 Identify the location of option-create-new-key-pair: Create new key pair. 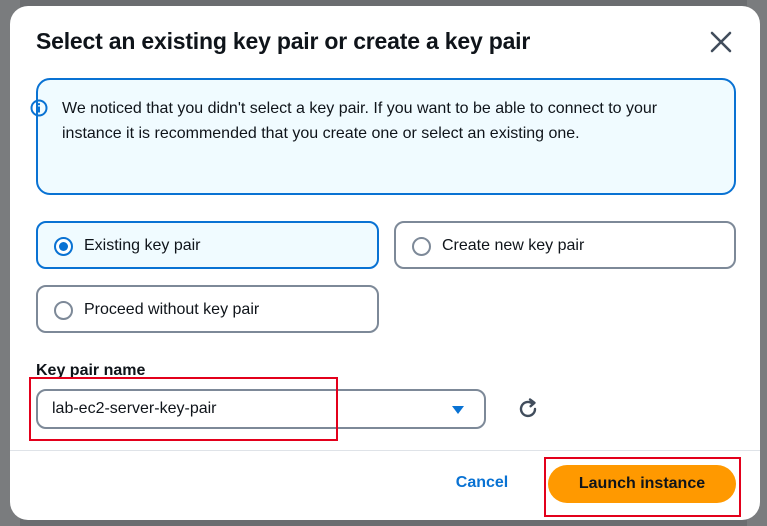
(565, 245).